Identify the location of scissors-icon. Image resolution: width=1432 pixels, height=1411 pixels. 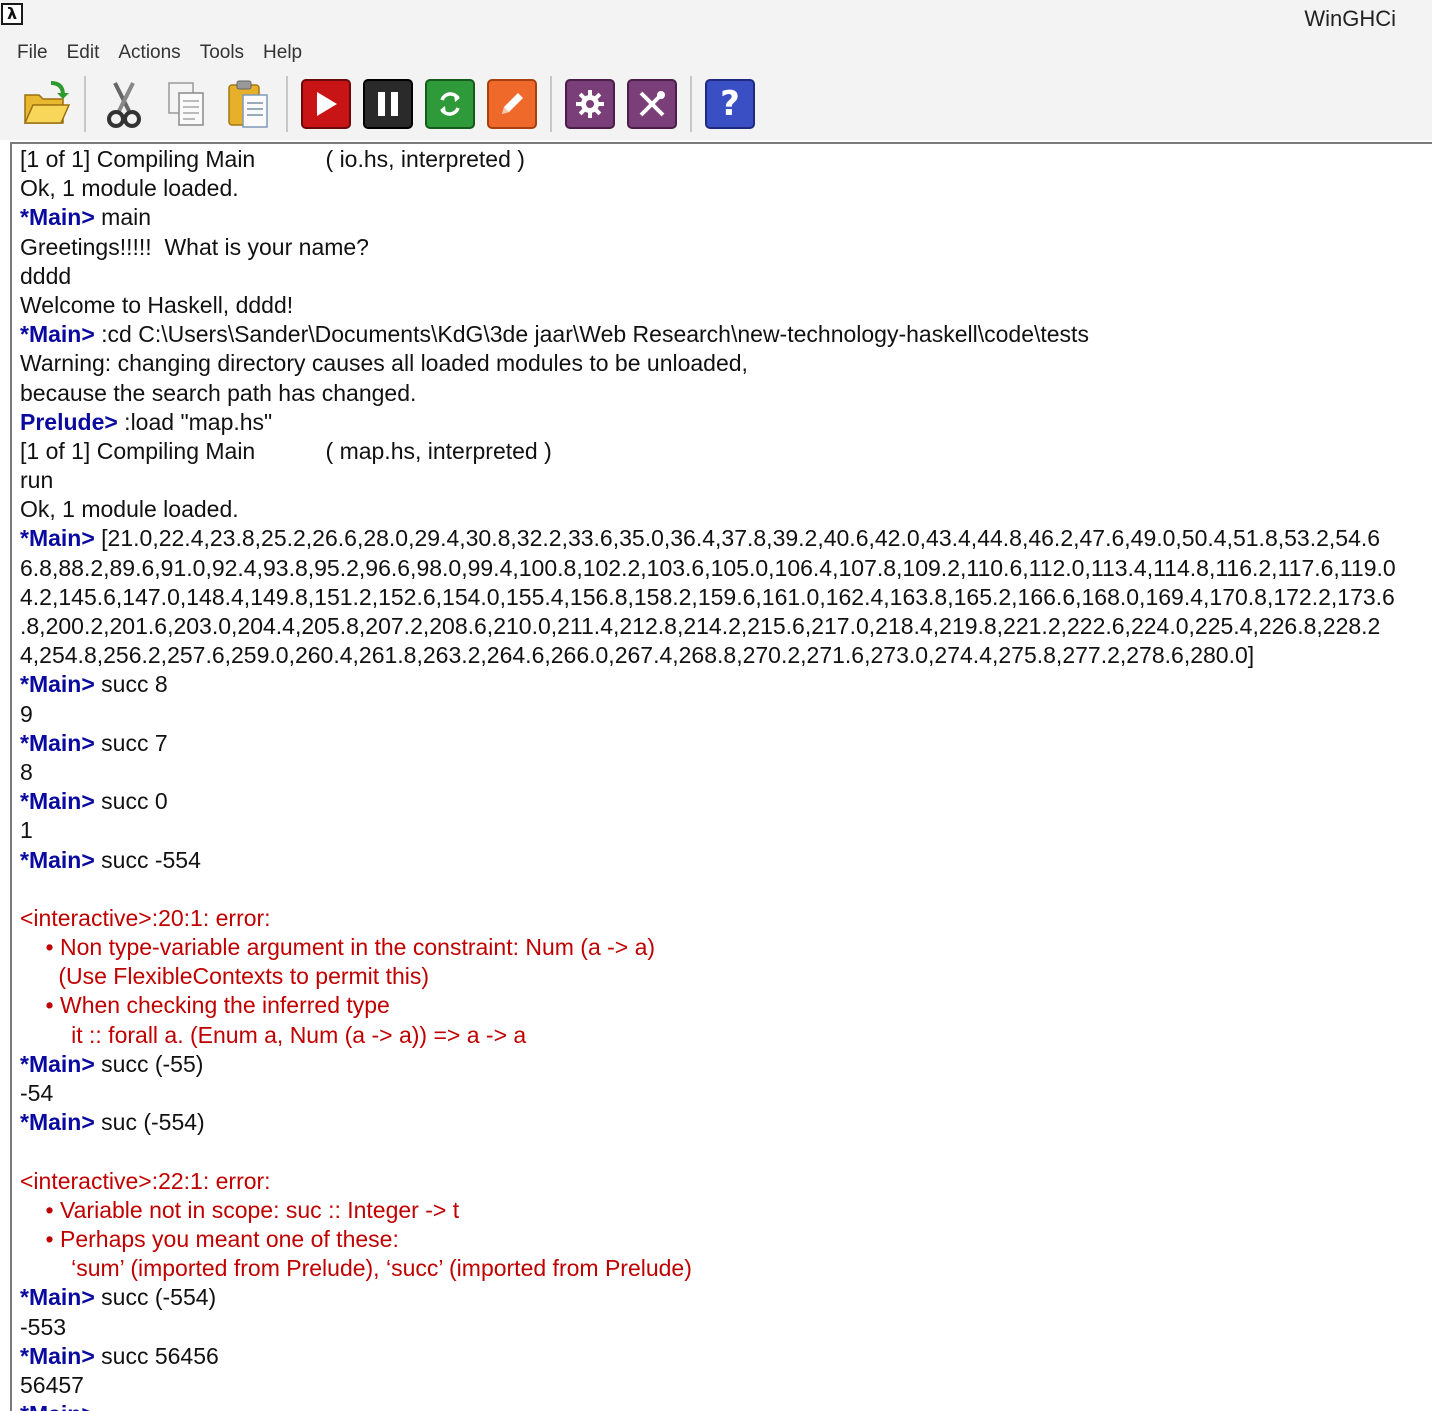
(124, 105).